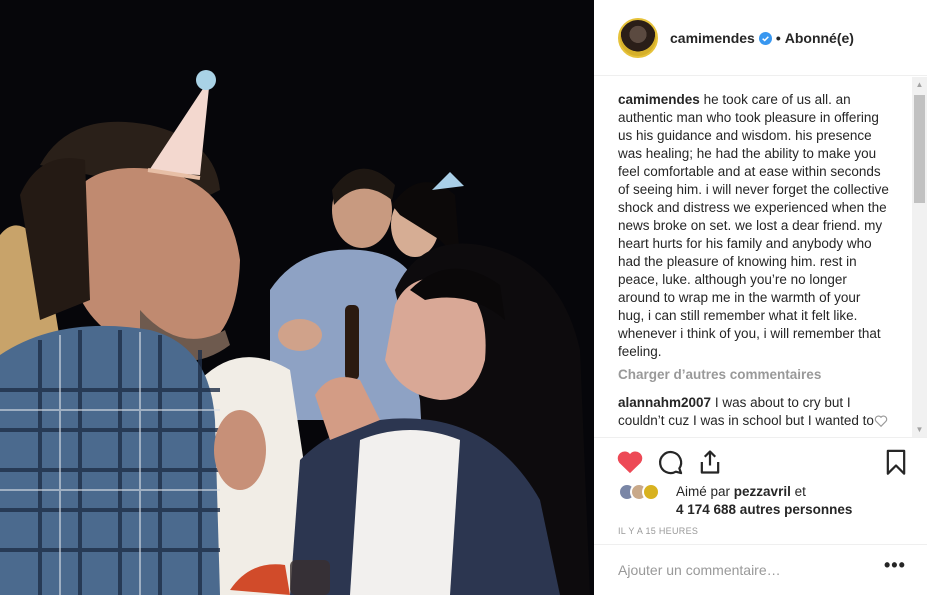  I want to click on comment-like-heart-icon, so click(881, 421).